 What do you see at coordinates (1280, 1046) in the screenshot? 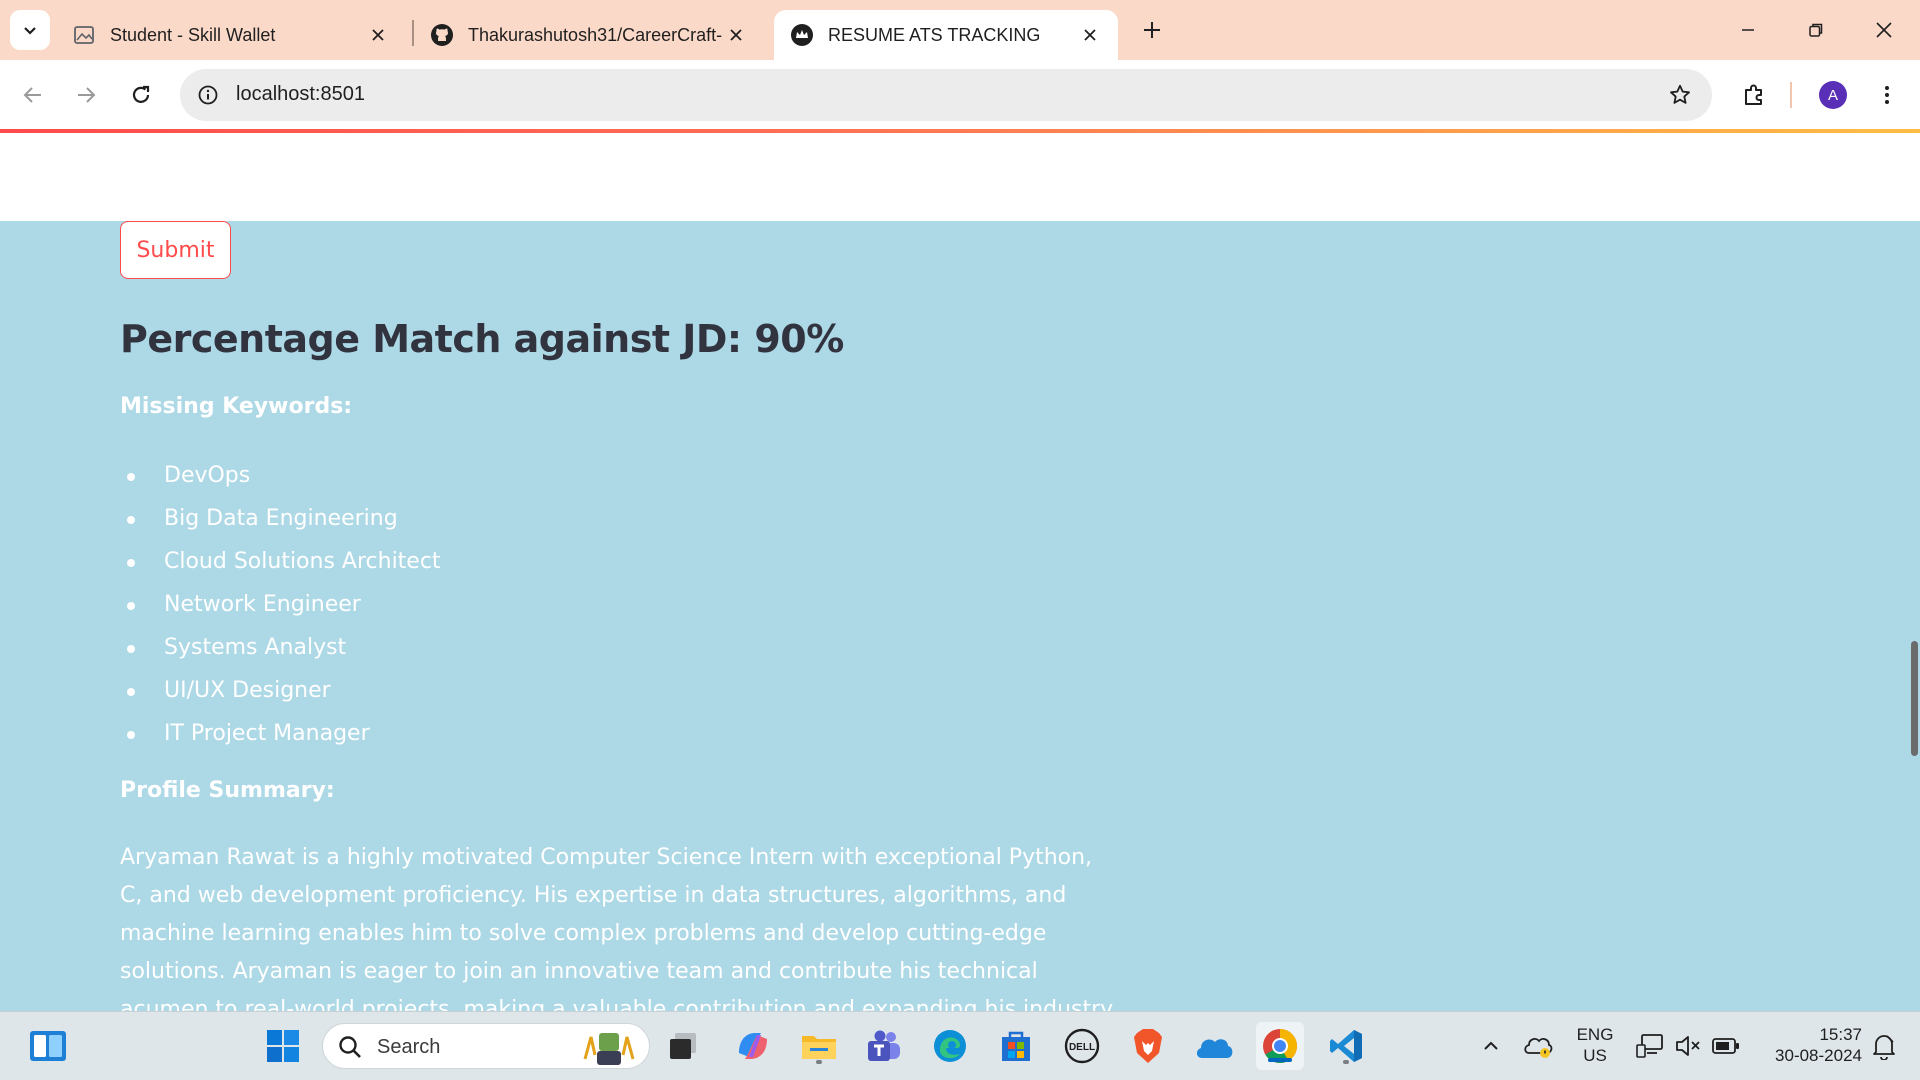
I see `chrome-icon` at bounding box center [1280, 1046].